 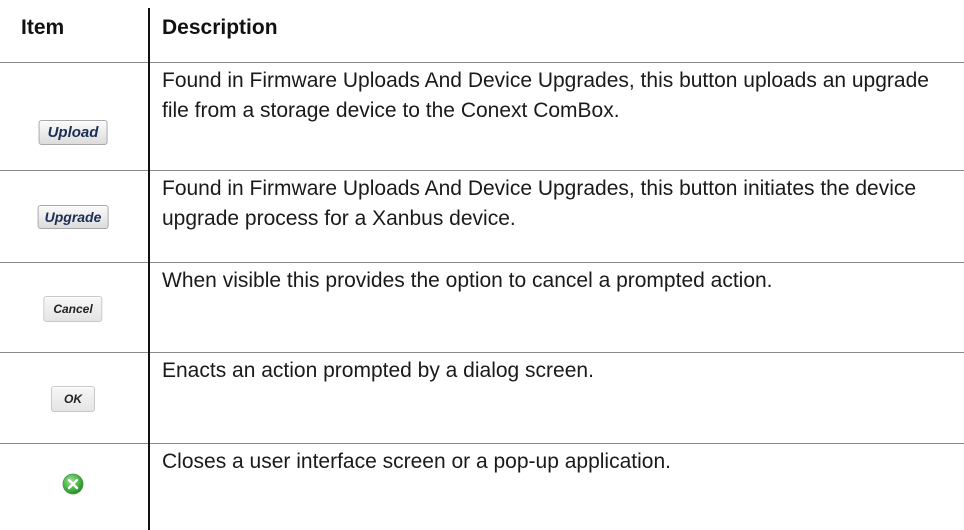 What do you see at coordinates (73, 217) in the screenshot?
I see `upgrade-button: Upgrade` at bounding box center [73, 217].